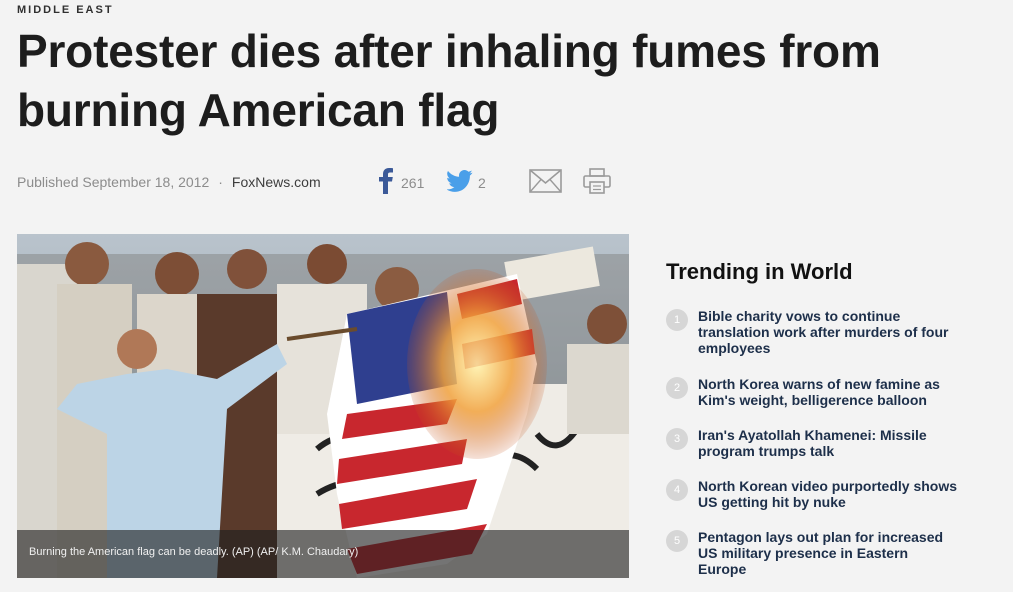 Image resolution: width=1013 pixels, height=592 pixels. I want to click on trending-rank: 2, so click(677, 388).